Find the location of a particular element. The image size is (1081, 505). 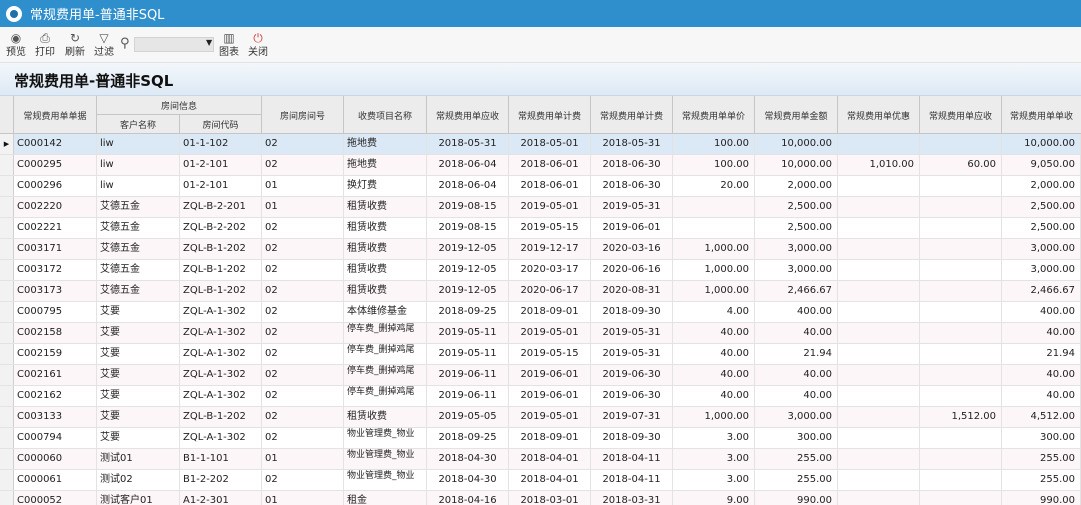

cell-charge-item: 本体维修基金 is located at coordinates (385, 312).